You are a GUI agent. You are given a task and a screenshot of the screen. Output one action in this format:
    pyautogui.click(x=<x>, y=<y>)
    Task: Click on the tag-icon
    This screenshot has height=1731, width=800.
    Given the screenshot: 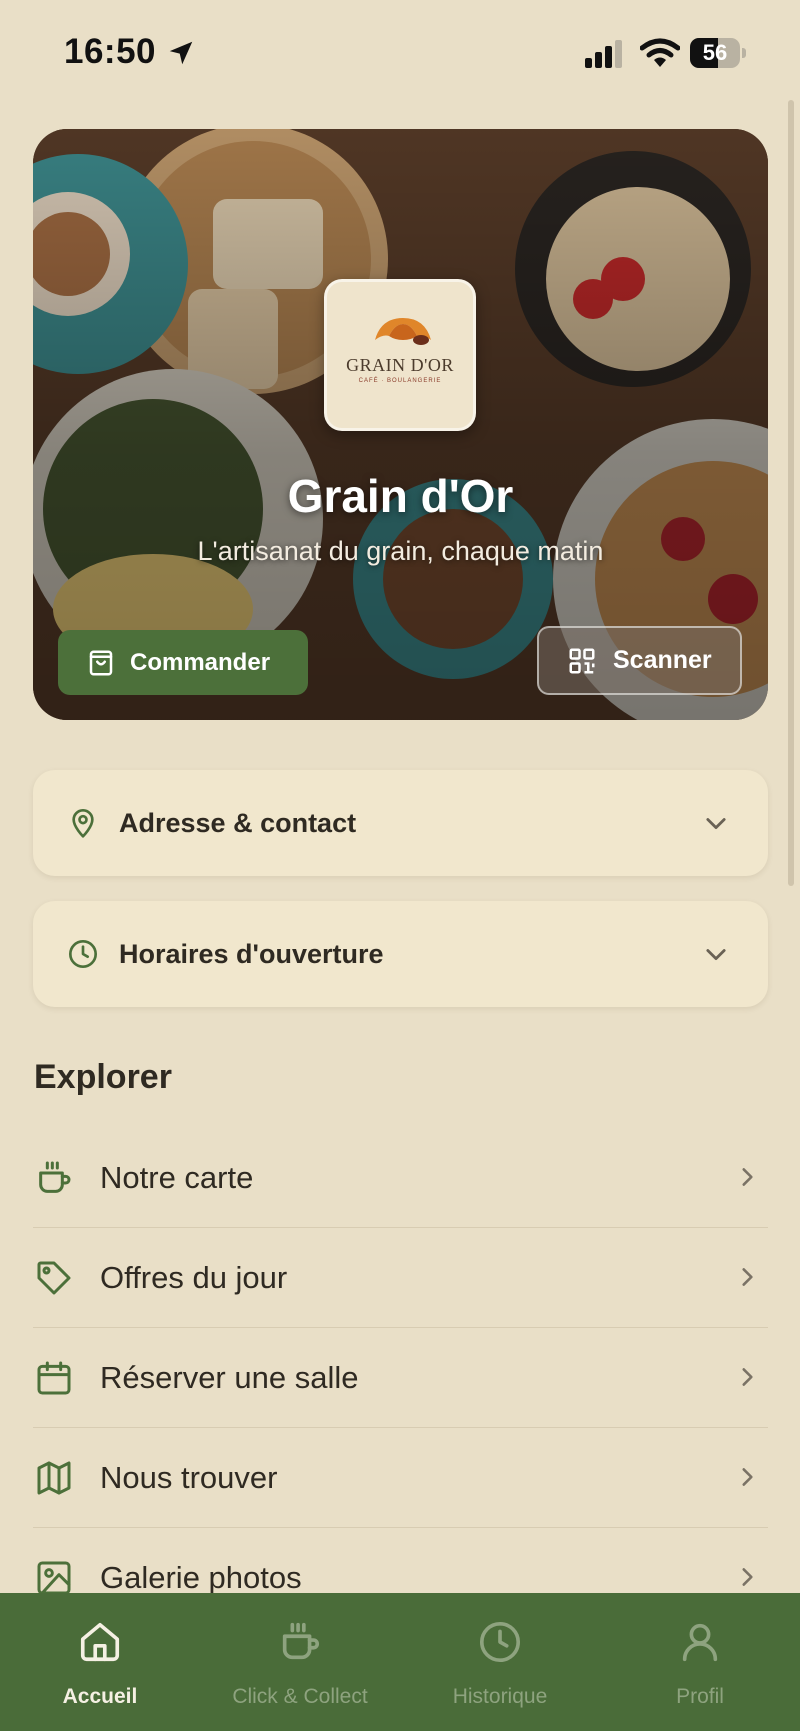 What is the action you would take?
    pyautogui.click(x=54, y=1277)
    